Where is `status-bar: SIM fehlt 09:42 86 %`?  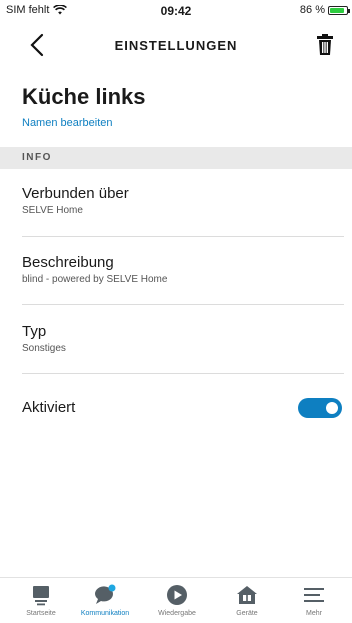 status-bar: SIM fehlt 09:42 86 % is located at coordinates (176, 10).